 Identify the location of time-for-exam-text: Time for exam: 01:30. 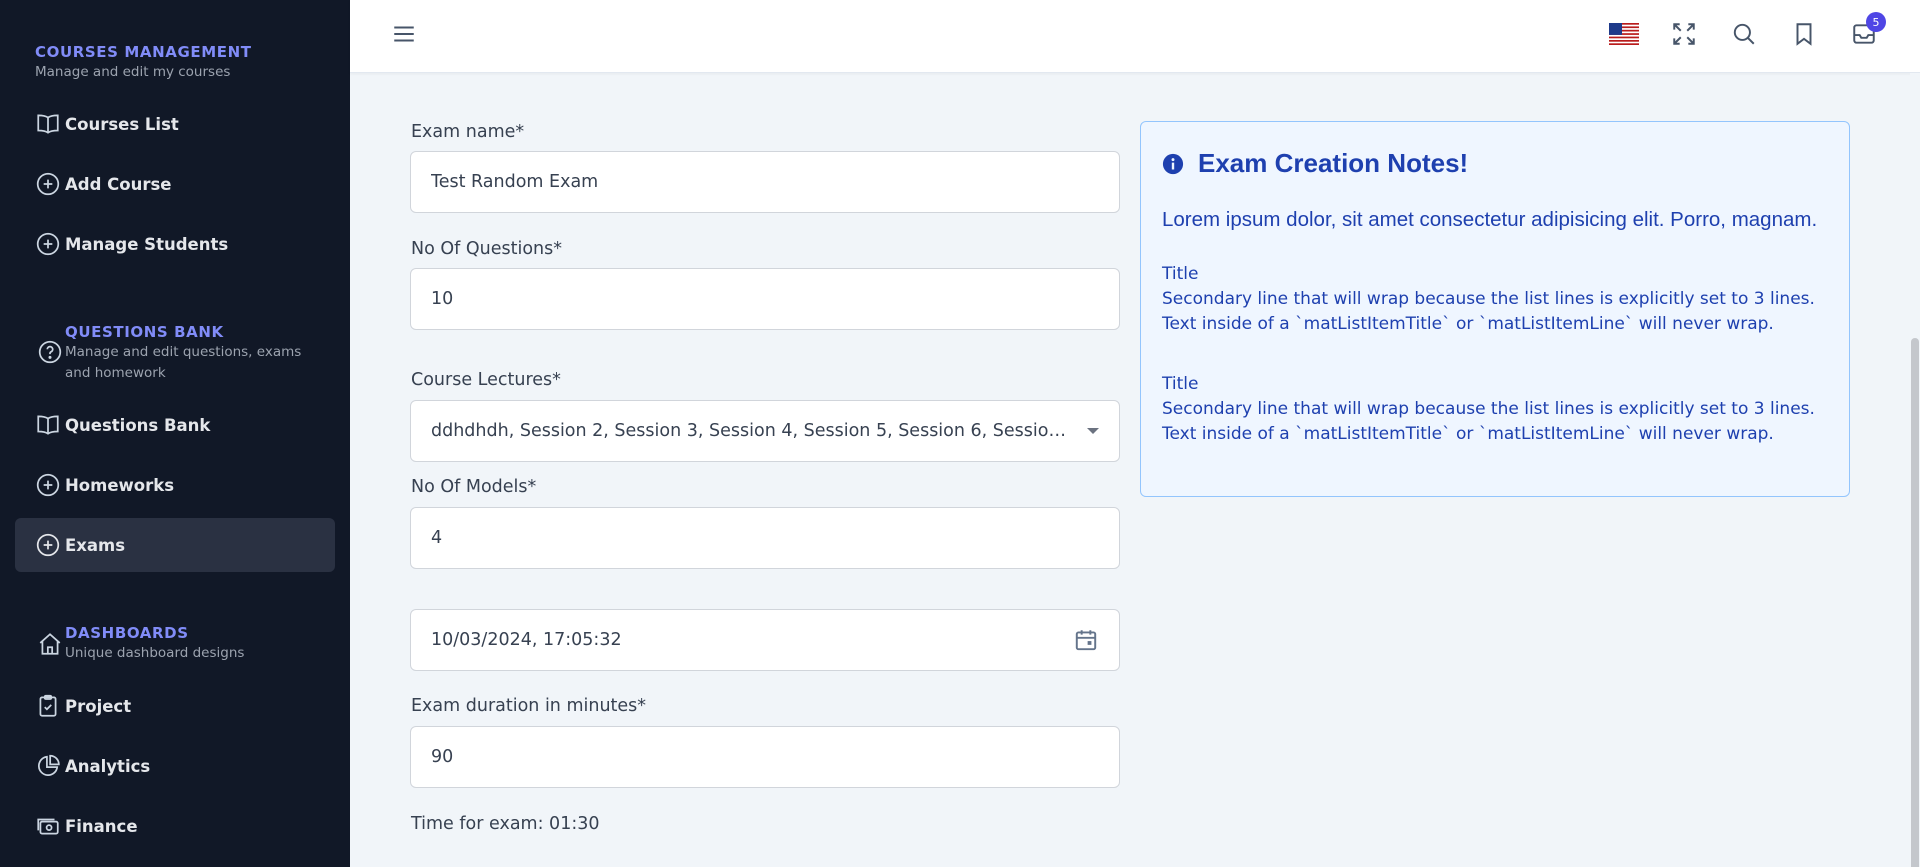
(505, 824).